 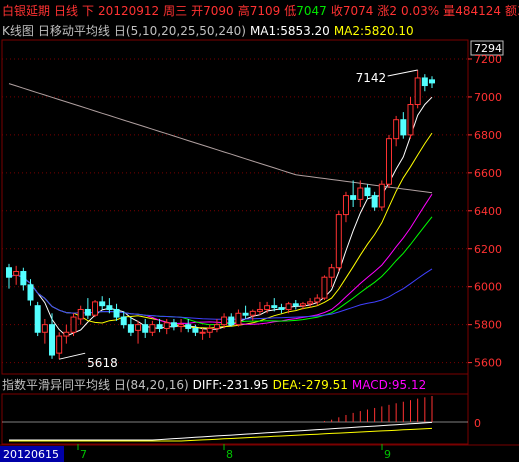 What do you see at coordinates (72, 356) in the screenshot?
I see `low-pointer` at bounding box center [72, 356].